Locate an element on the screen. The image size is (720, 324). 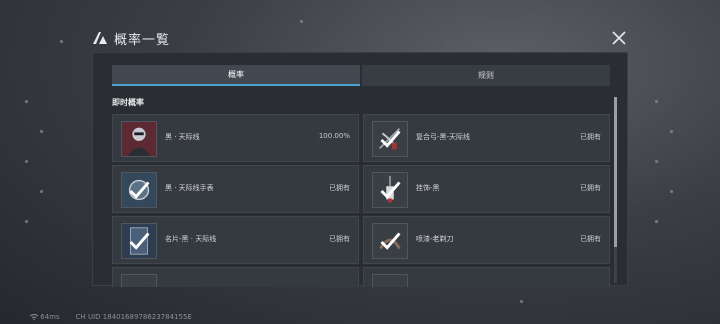
title-bar: 概率一覧 is located at coordinates (131, 38).